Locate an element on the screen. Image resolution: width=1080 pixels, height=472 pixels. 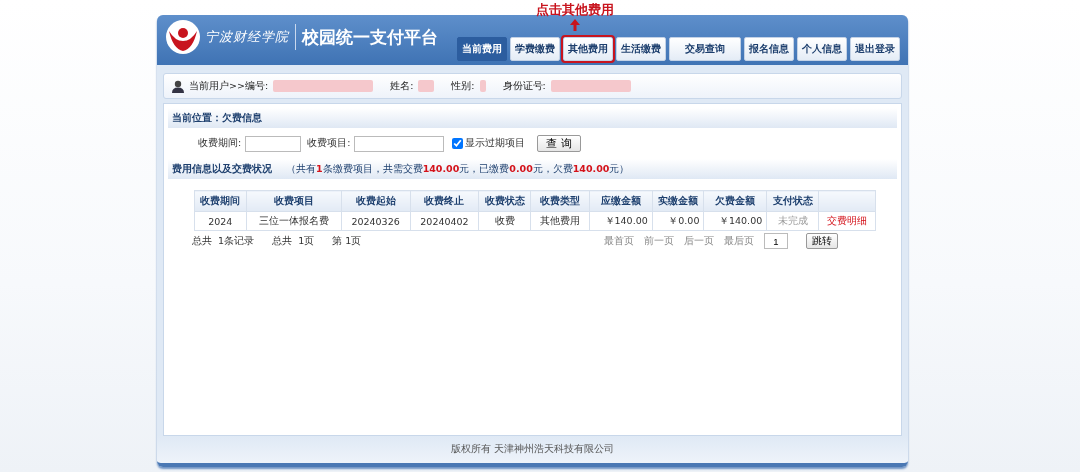
next-page-link: 后一页 is located at coordinates (699, 241).